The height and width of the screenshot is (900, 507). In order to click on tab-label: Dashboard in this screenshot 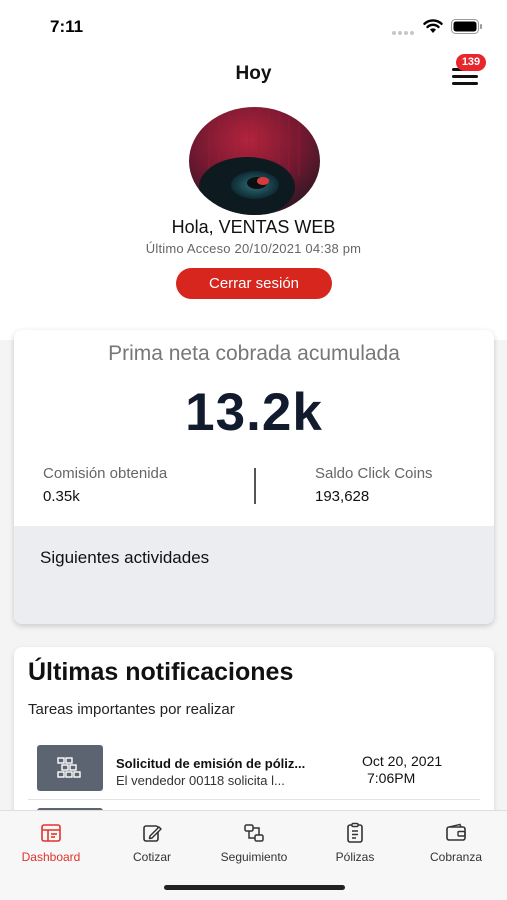, I will do `click(51, 857)`.